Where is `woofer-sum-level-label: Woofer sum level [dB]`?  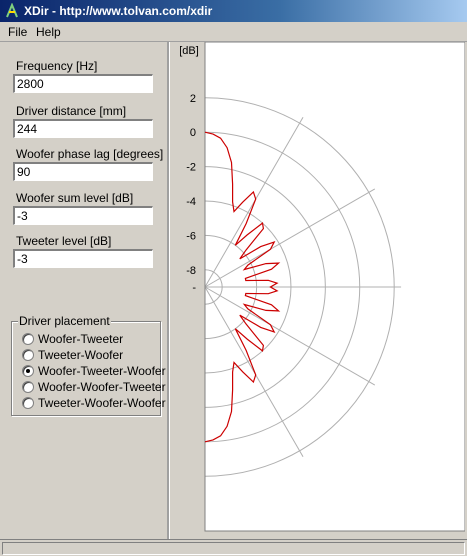
woofer-sum-level-label: Woofer sum level [dB] is located at coordinates (75, 198).